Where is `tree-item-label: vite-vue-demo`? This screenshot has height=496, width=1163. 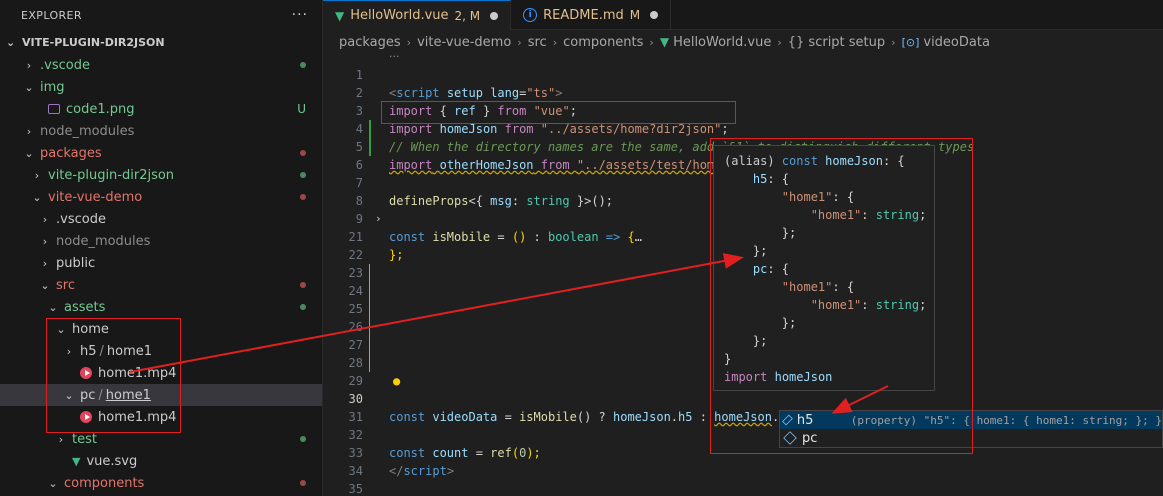 tree-item-label: vite-vue-demo is located at coordinates (95, 197).